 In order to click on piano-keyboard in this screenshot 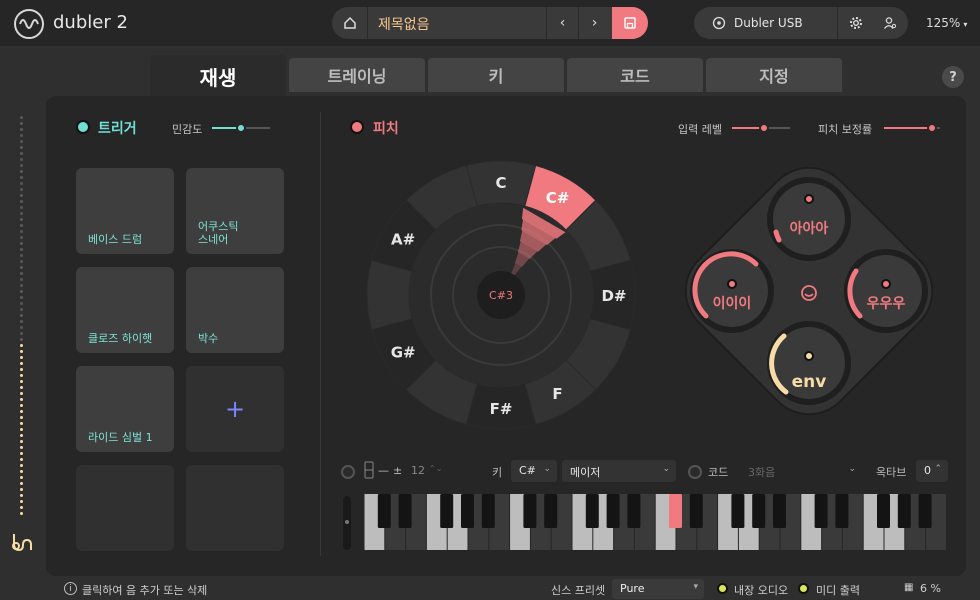, I will do `click(656, 522)`.